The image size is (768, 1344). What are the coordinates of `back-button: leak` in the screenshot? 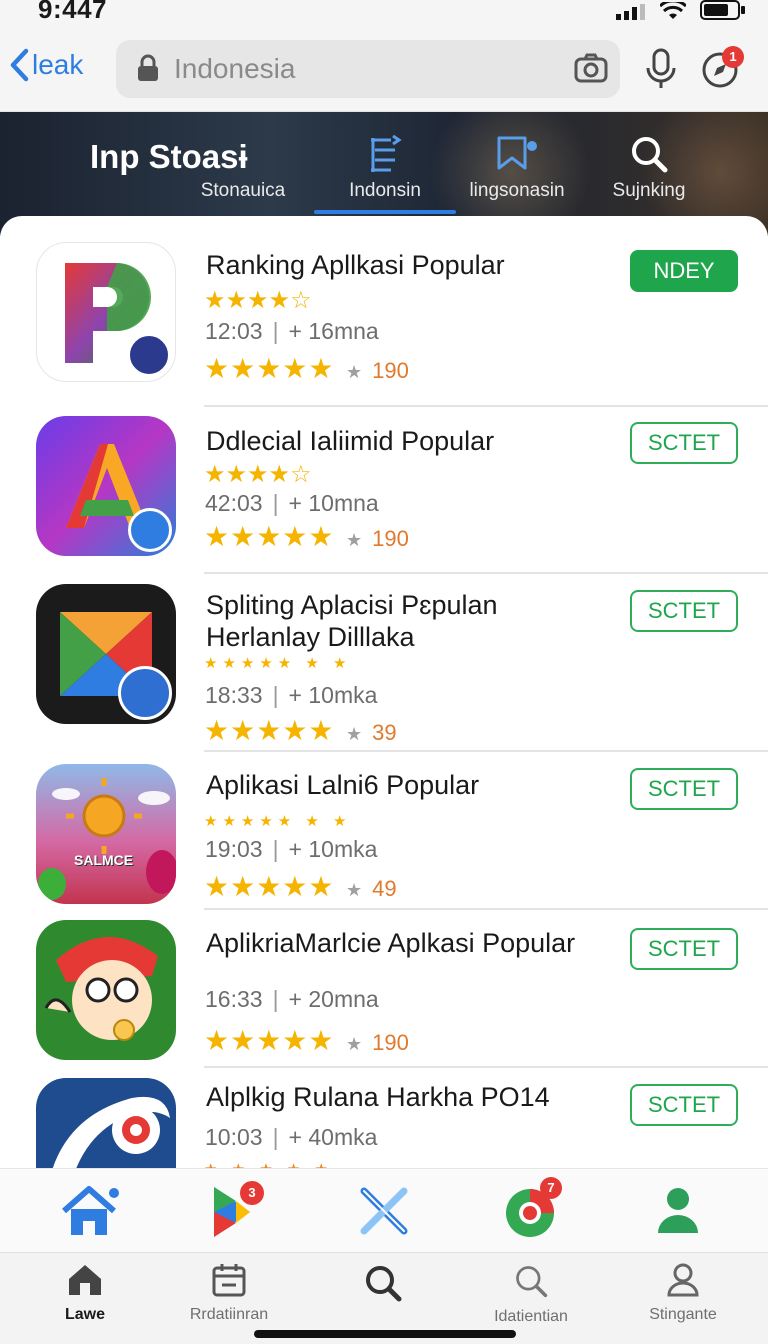 It's located at (45, 65).